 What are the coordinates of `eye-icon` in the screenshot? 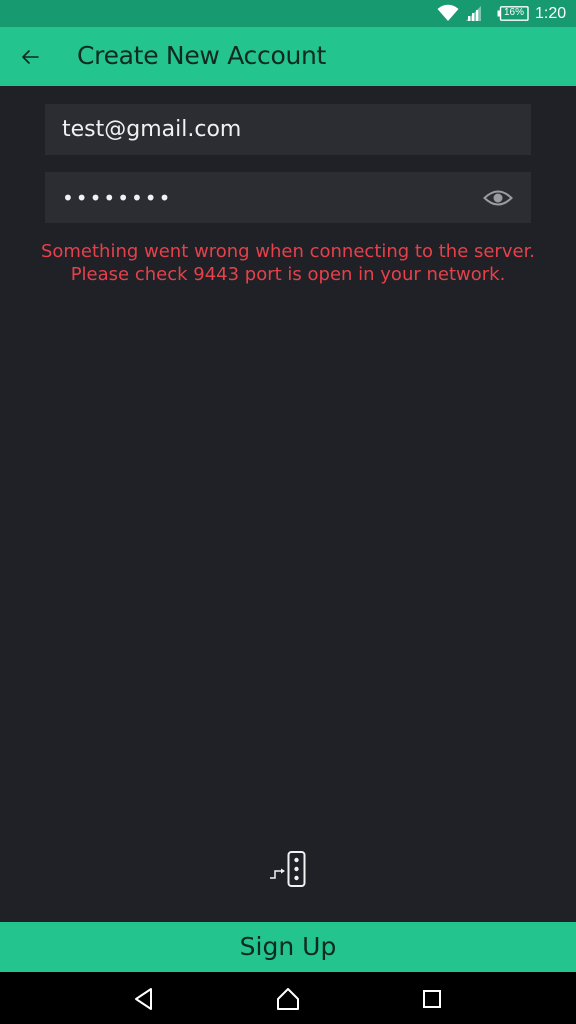 It's located at (498, 198).